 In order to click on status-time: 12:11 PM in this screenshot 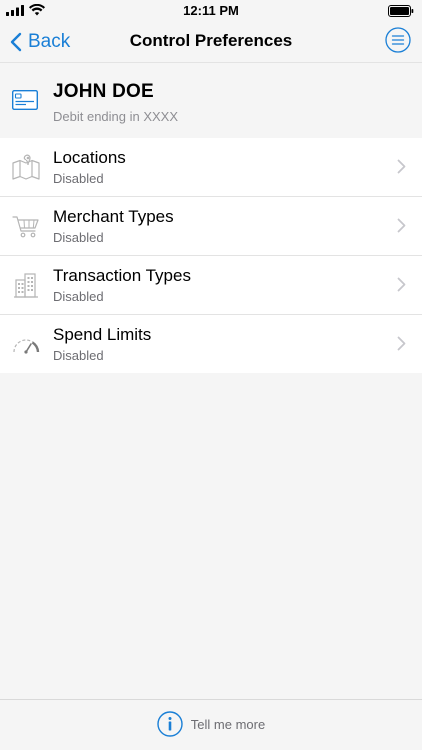, I will do `click(211, 10)`.